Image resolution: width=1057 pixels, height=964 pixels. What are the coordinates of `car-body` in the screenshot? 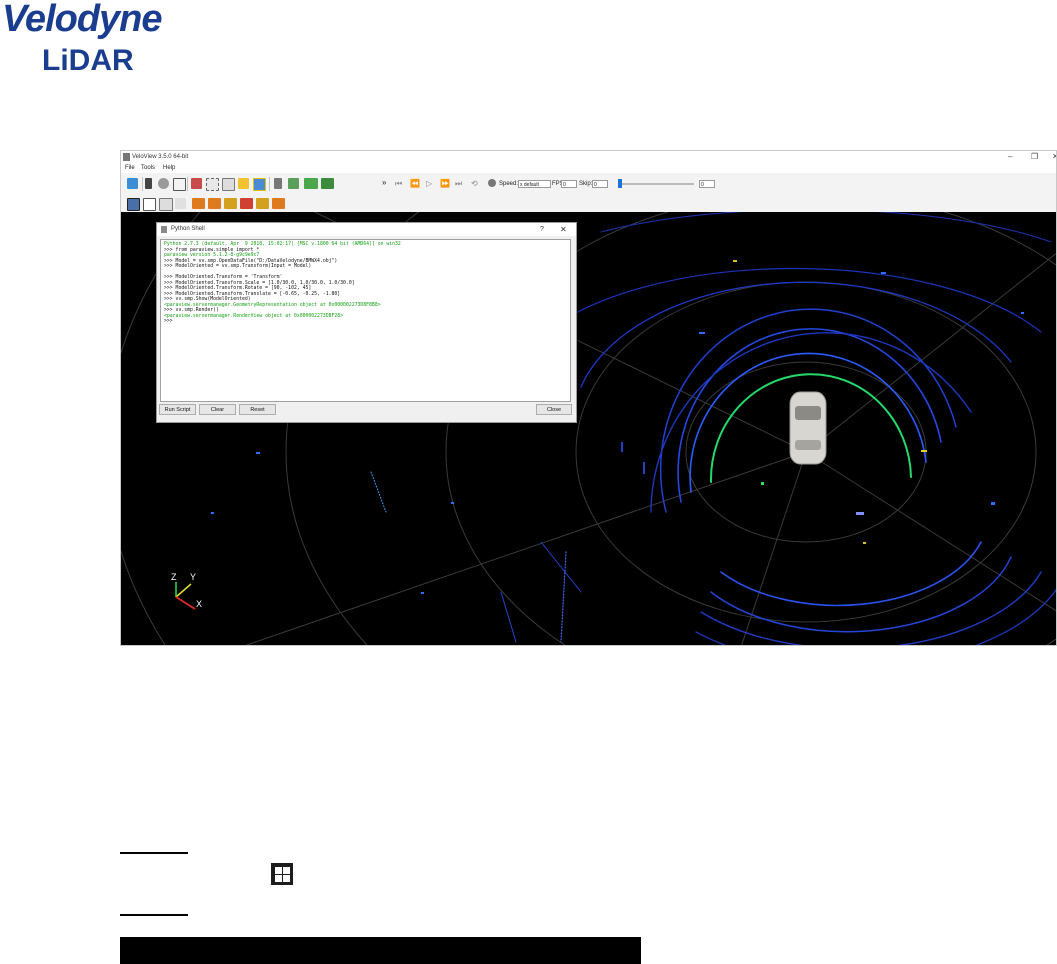 It's located at (808, 428).